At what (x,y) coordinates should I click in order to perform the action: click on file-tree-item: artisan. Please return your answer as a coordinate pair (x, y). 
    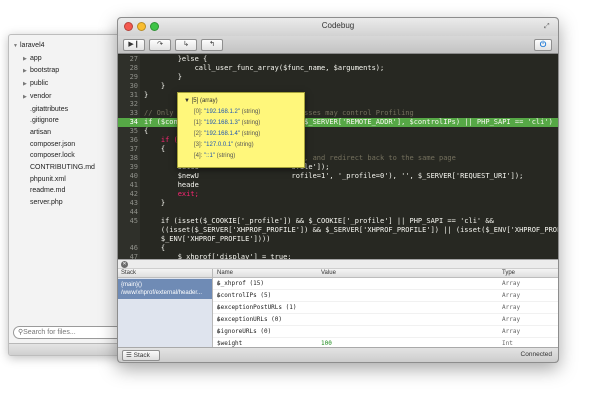
    Looking at the image, I should click on (68, 133).